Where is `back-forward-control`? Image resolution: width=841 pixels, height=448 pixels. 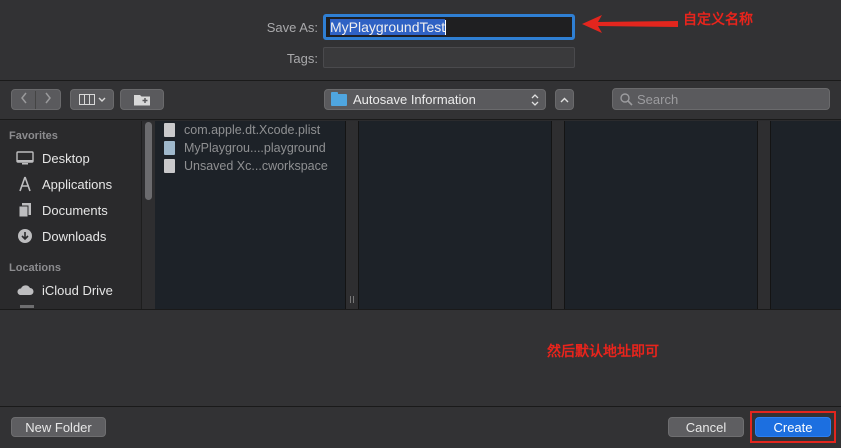 back-forward-control is located at coordinates (36, 99).